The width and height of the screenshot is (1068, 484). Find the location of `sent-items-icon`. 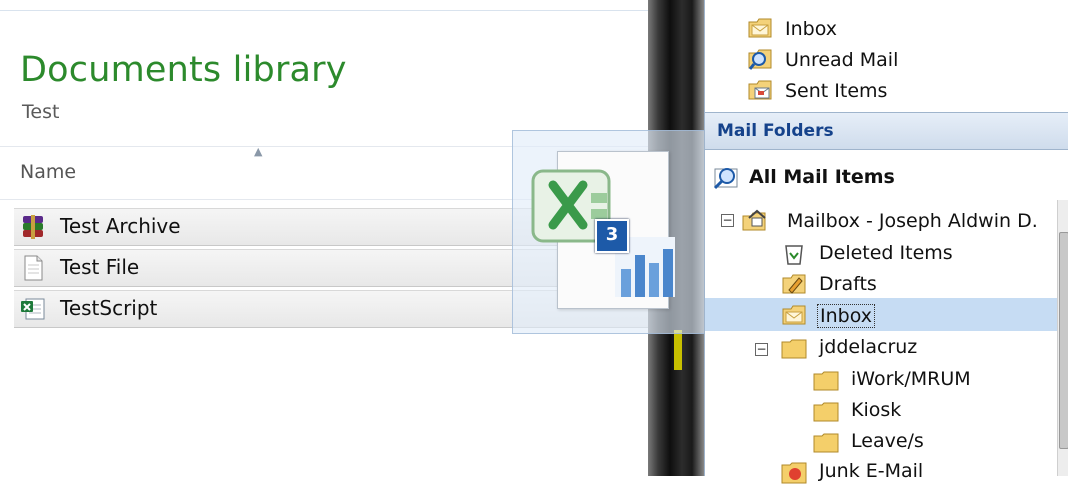

sent-items-icon is located at coordinates (760, 90).